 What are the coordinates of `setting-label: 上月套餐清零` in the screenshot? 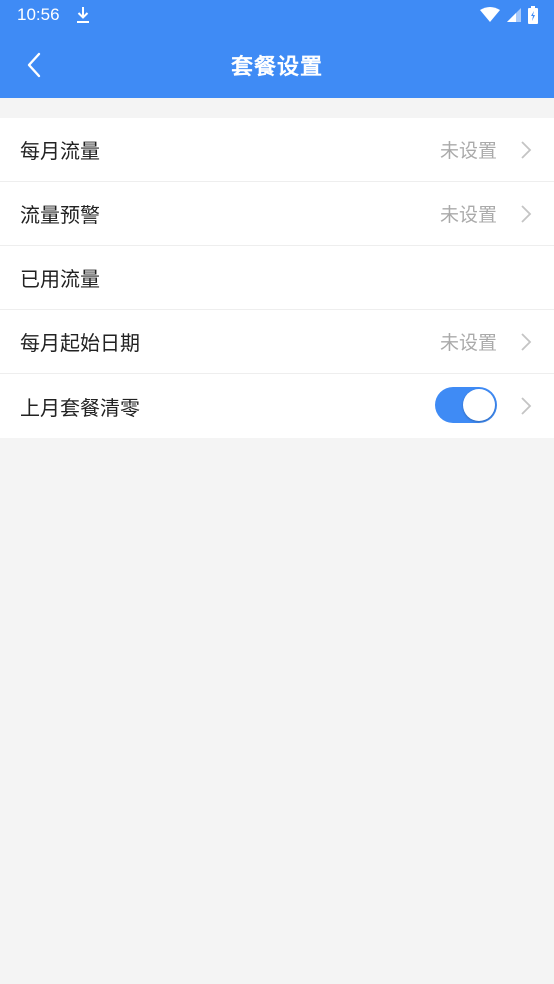 It's located at (80, 407).